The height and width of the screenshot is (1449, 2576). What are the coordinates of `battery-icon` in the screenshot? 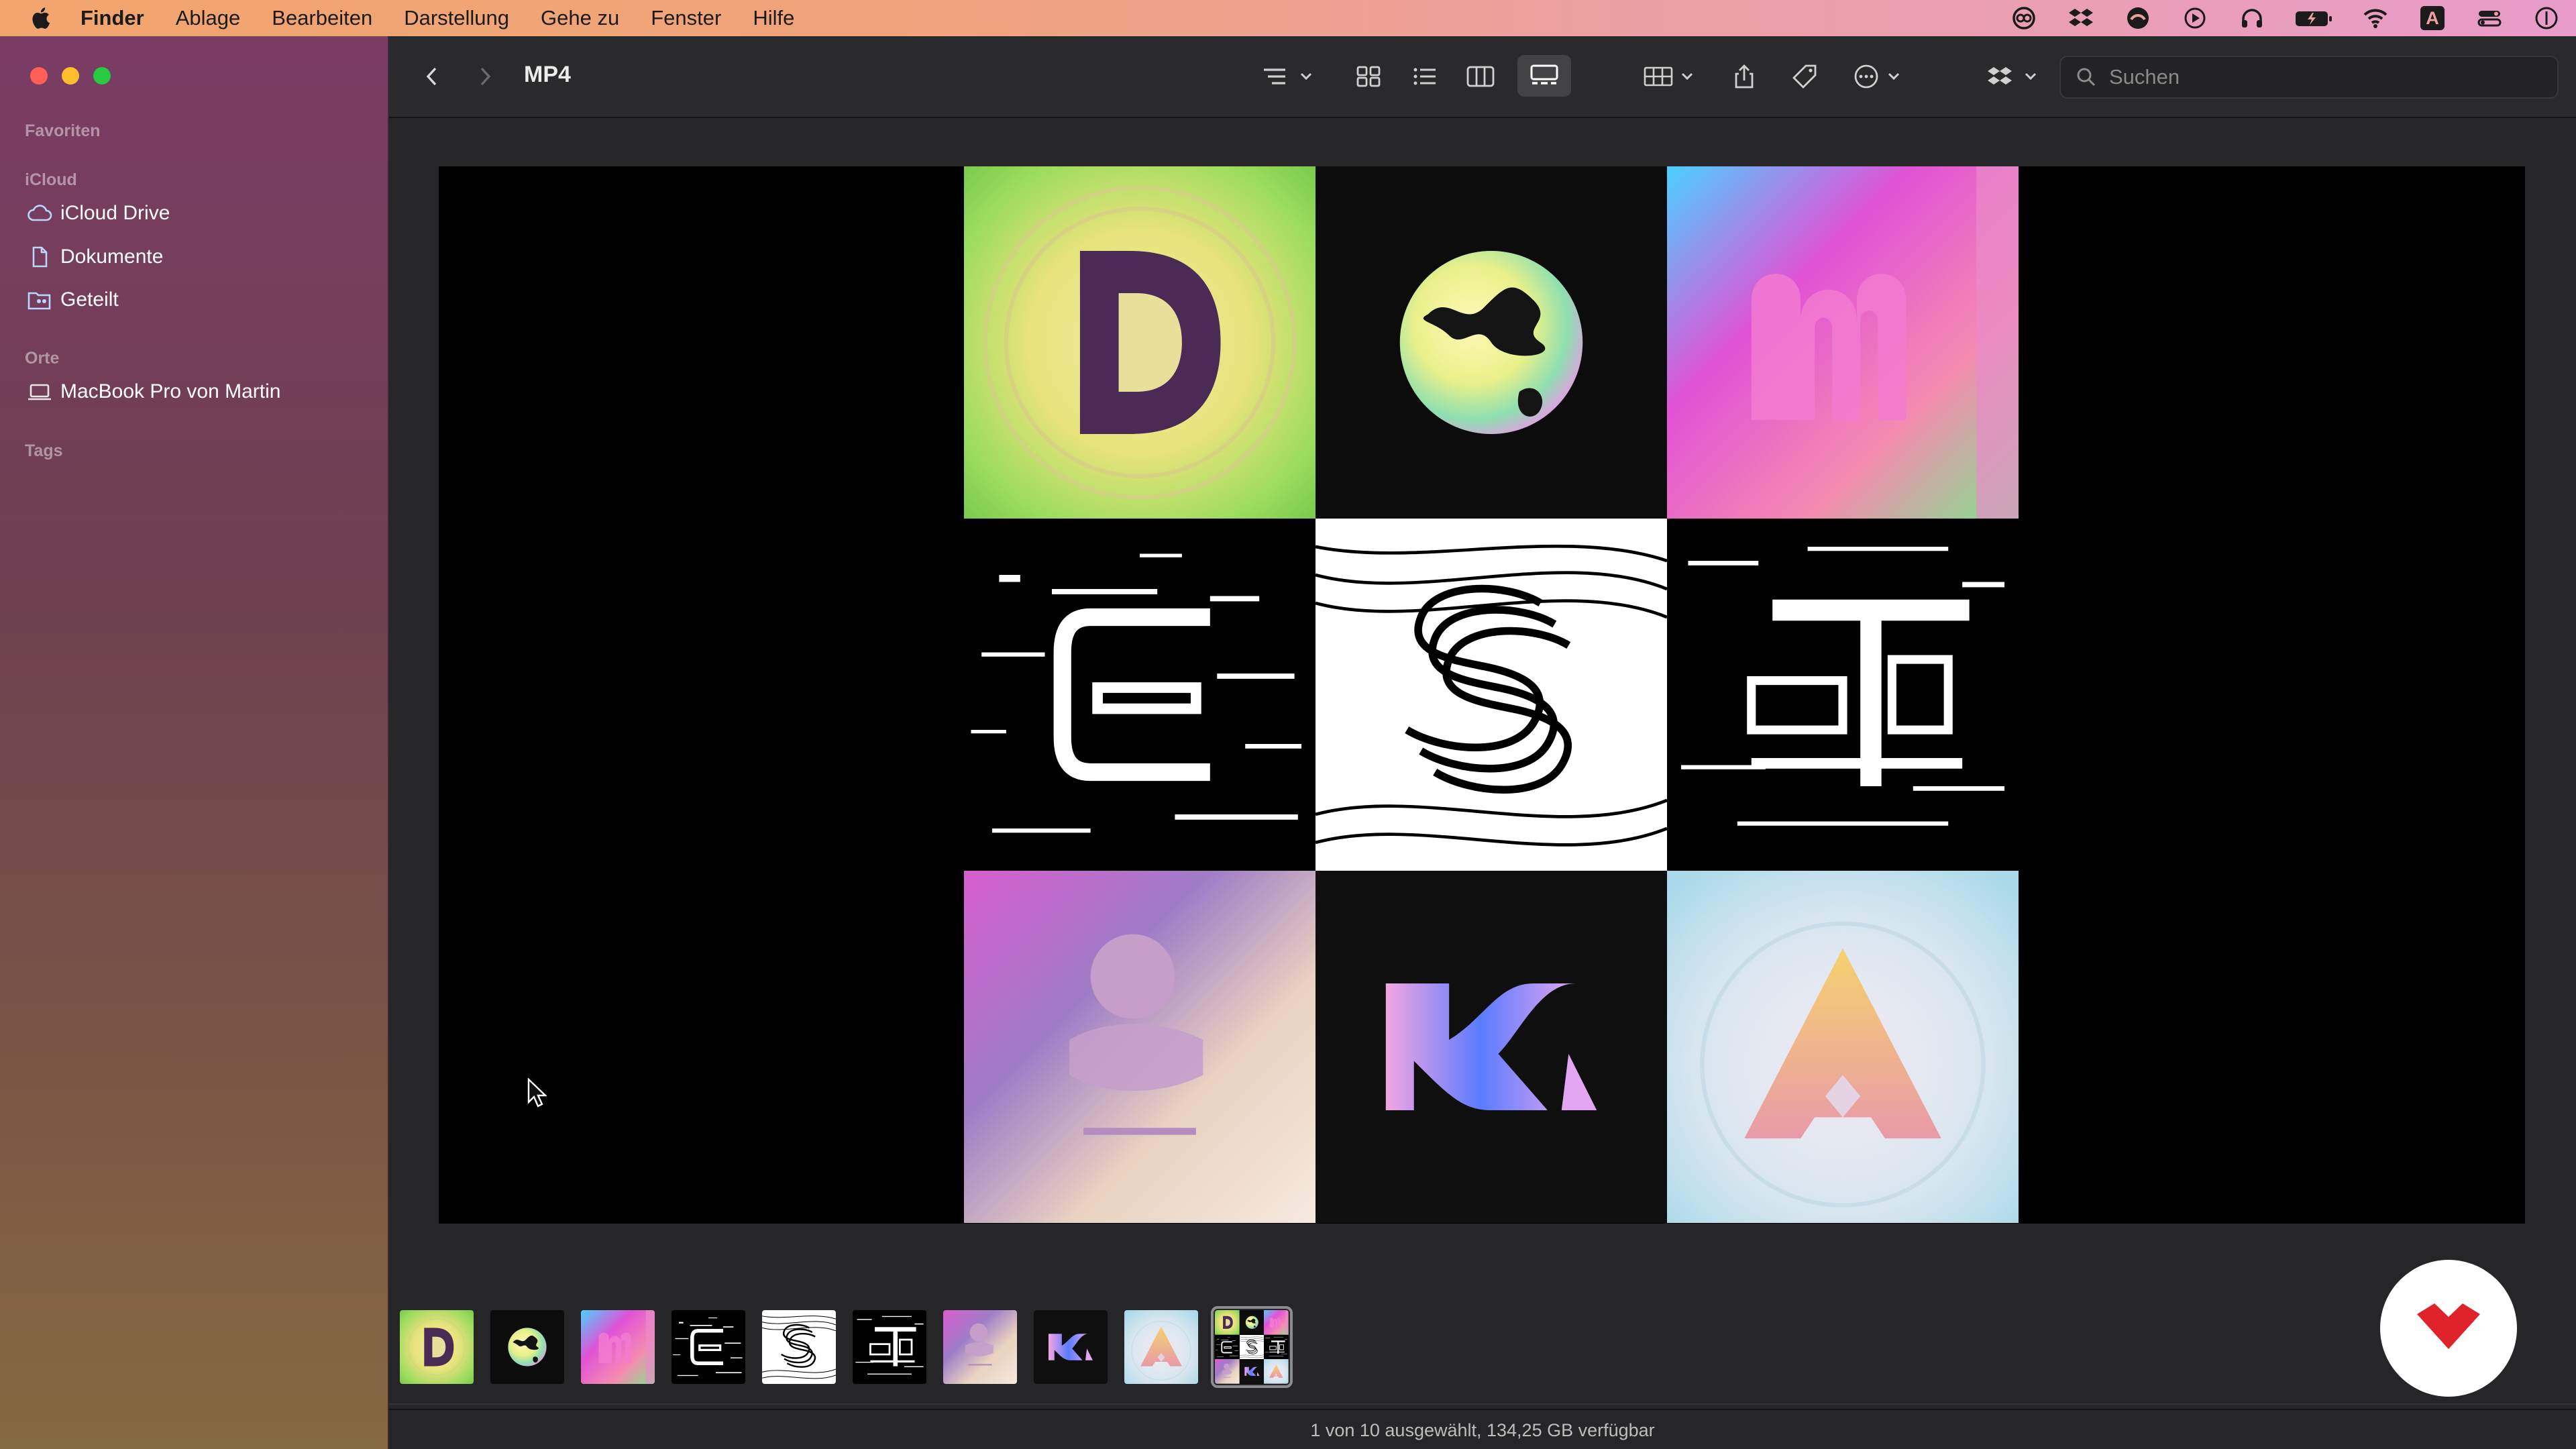 It's located at (2313, 18).